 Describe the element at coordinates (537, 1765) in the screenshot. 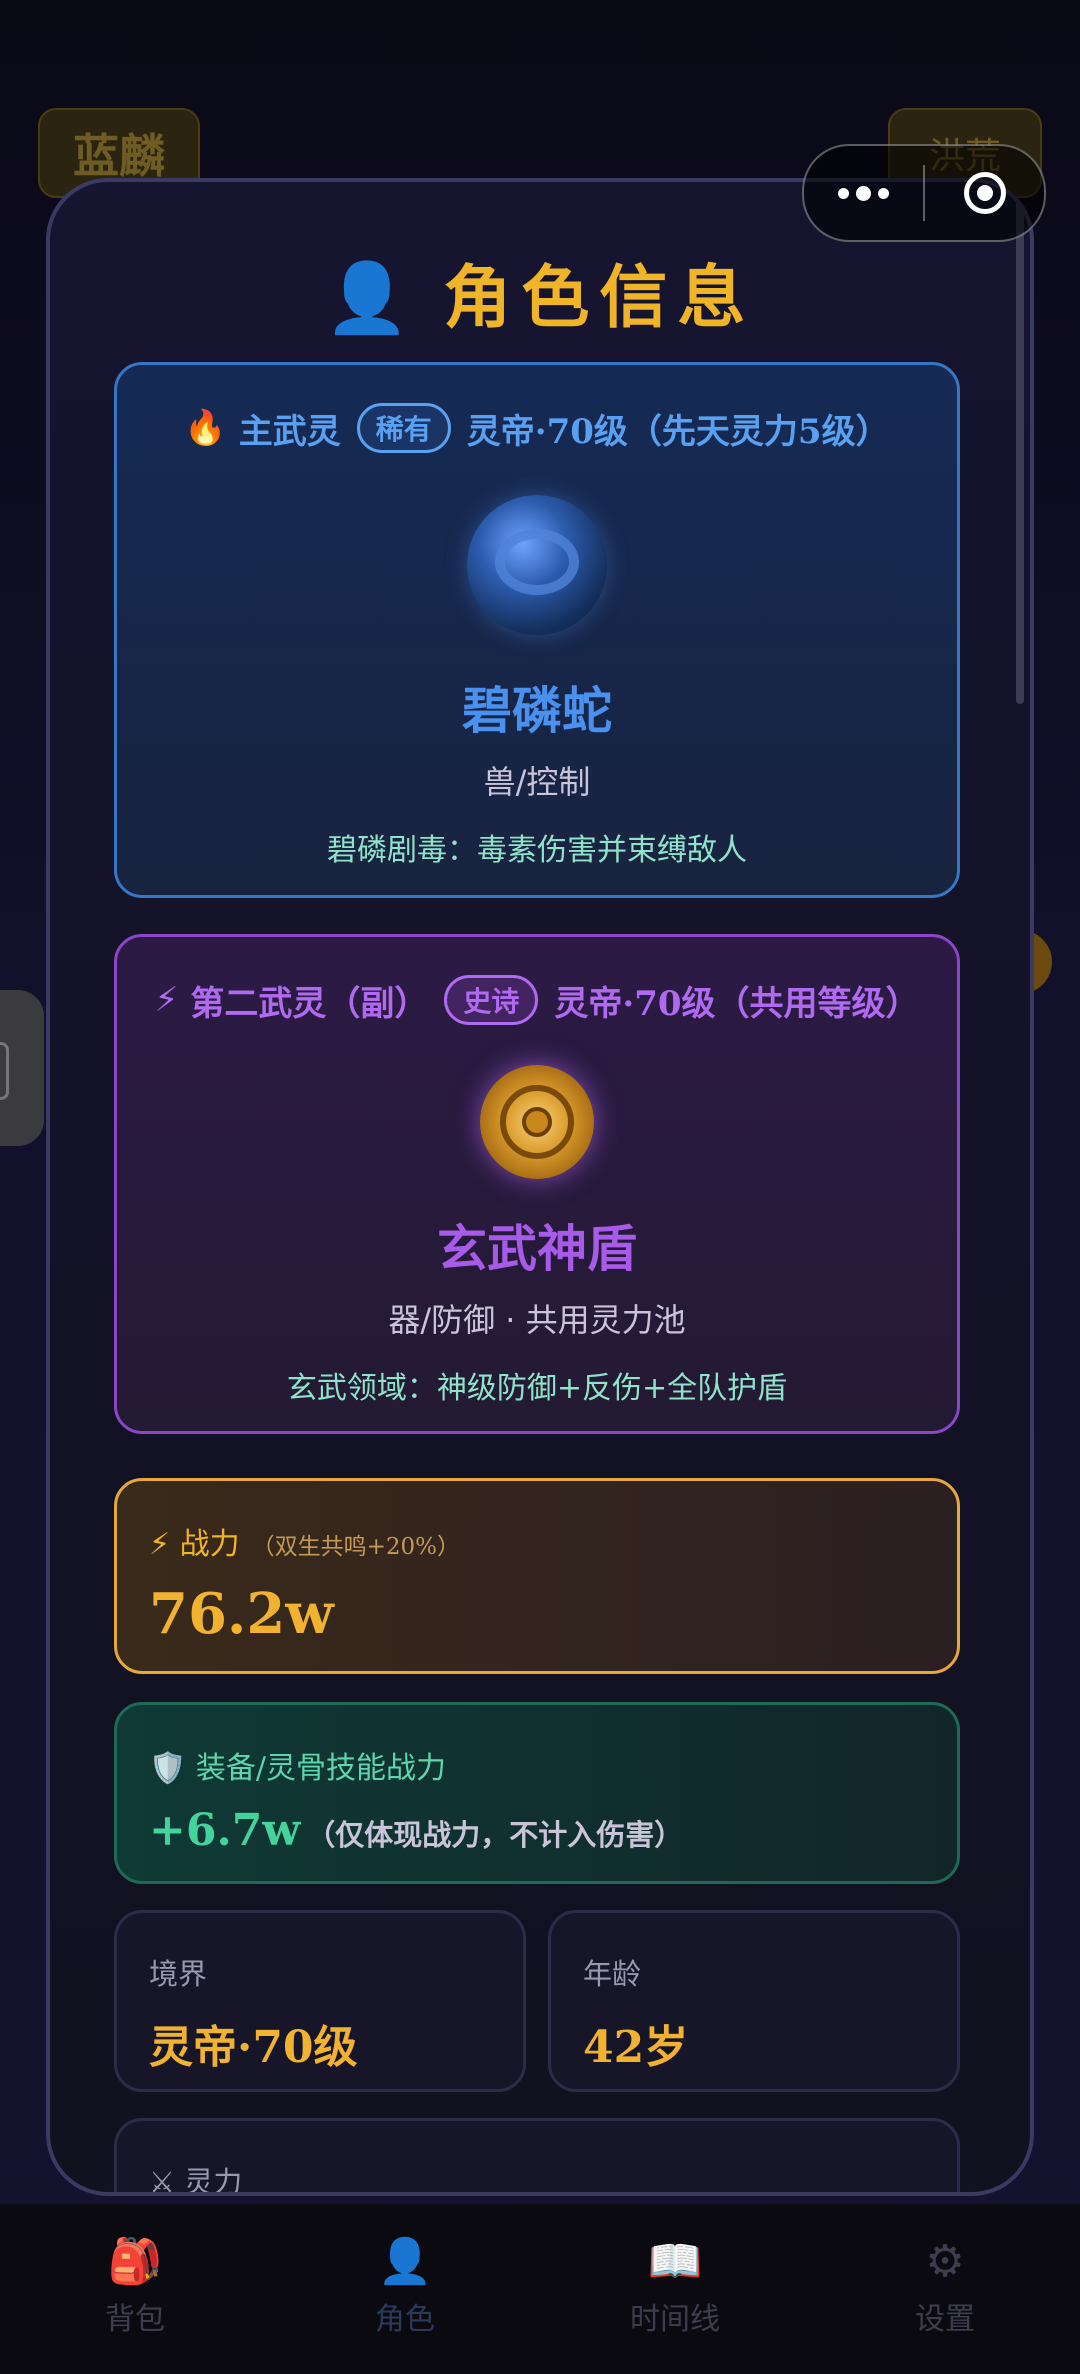

I see `equipment-label-row: 🛡️ 装备/灵骨技能战力` at that location.